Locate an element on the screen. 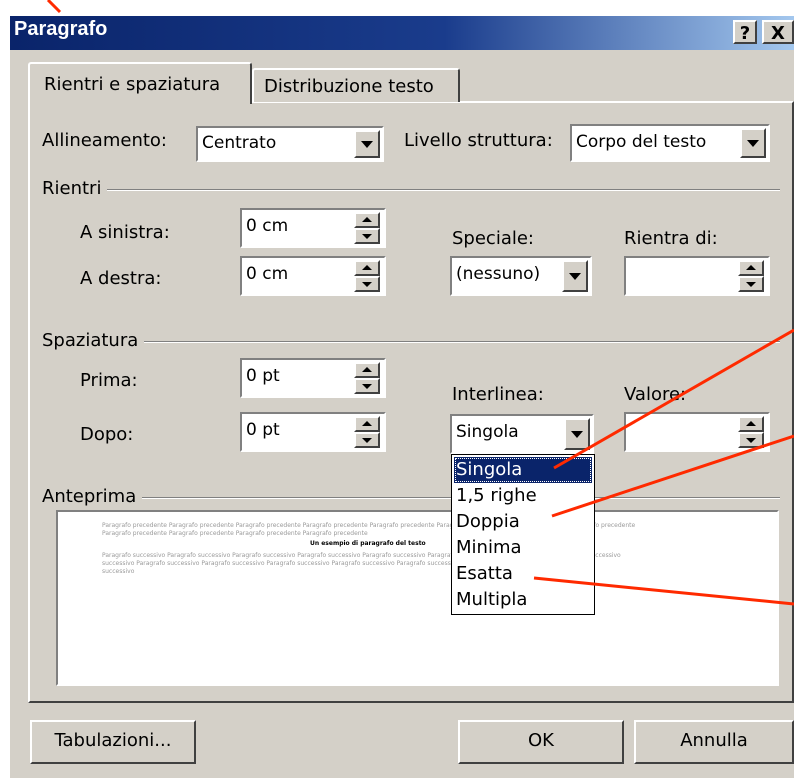  right-indent-value: 0 cm is located at coordinates (267, 274).